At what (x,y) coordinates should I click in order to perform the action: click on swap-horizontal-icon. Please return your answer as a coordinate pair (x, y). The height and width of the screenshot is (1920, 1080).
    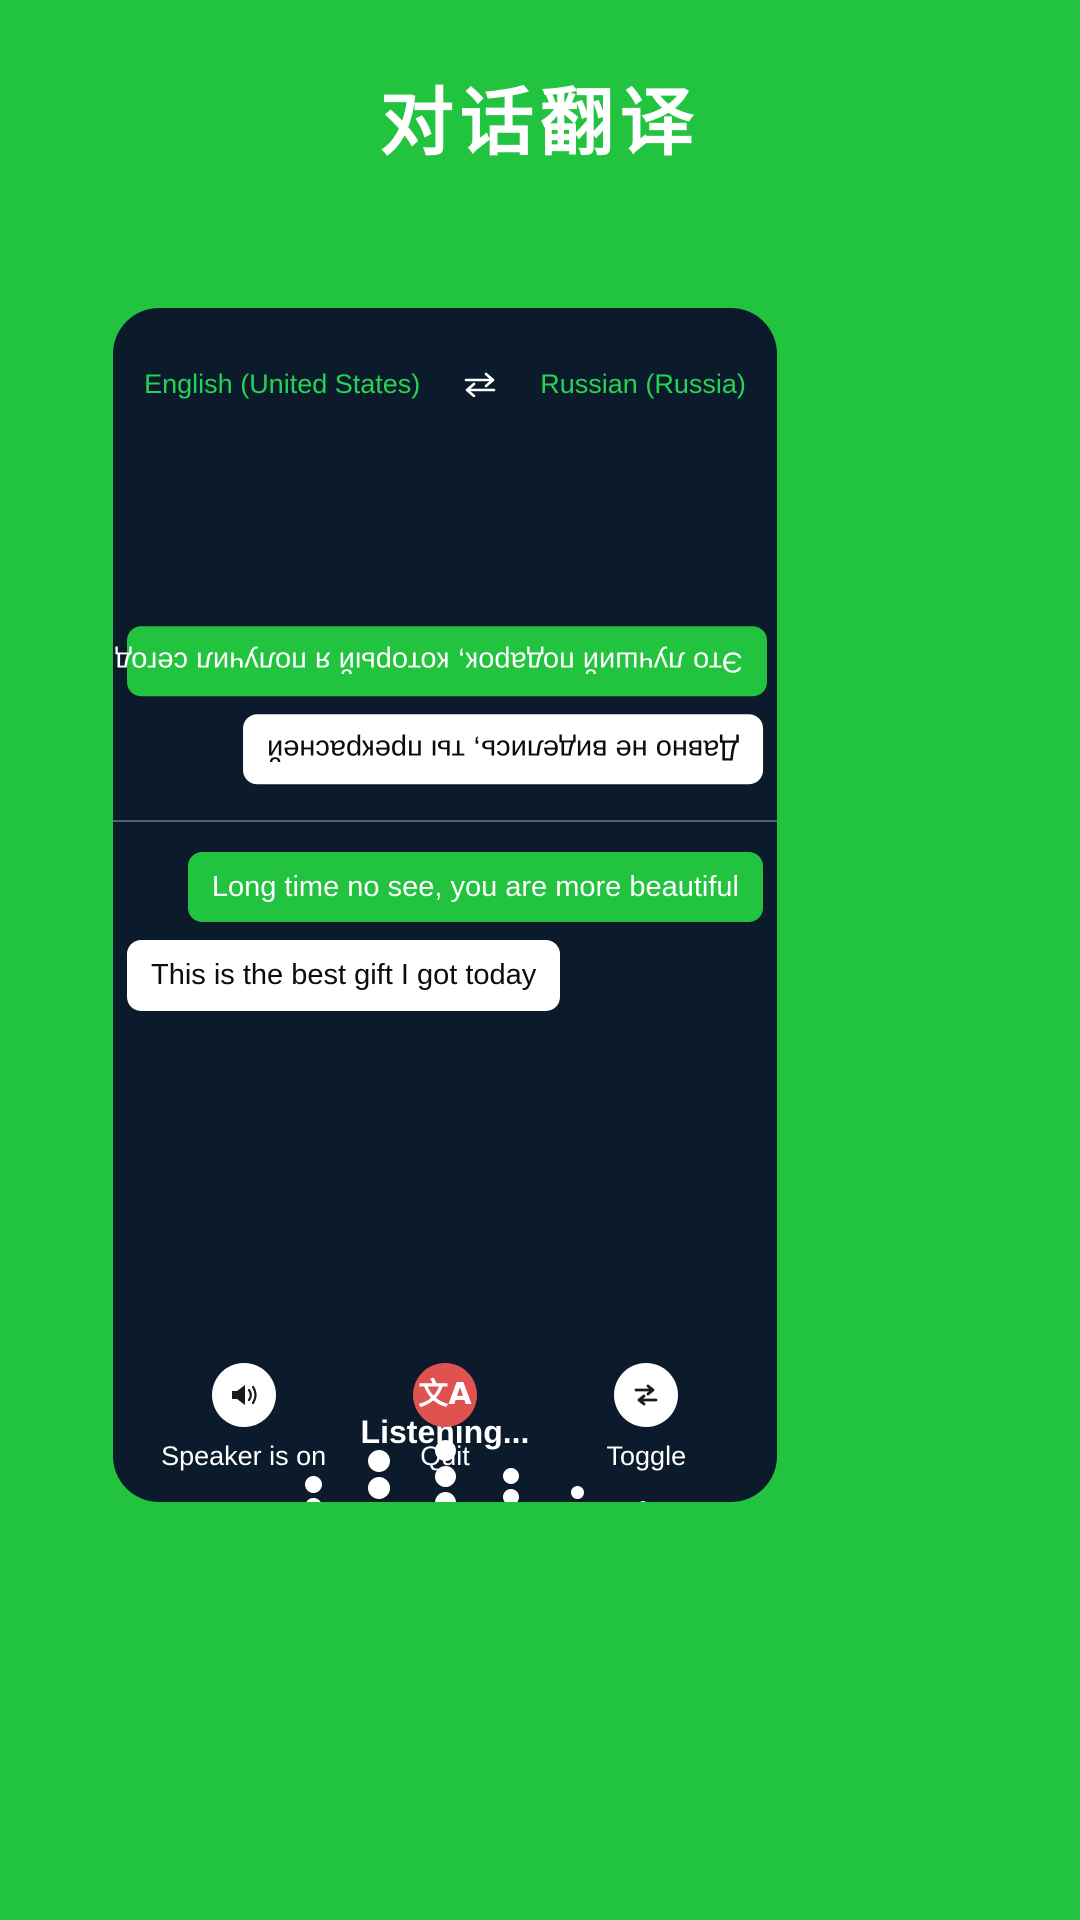
    Looking at the image, I should click on (480, 384).